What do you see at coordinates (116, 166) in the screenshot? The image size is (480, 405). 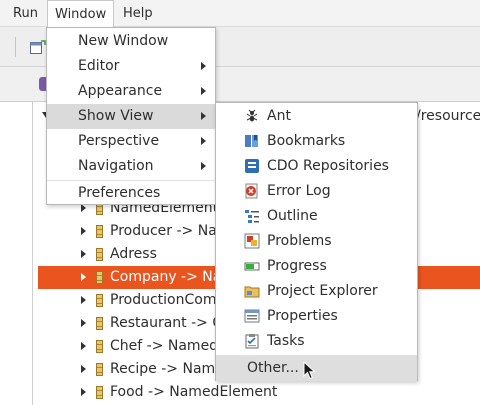 I see `menu-item-label: Navigation` at bounding box center [116, 166].